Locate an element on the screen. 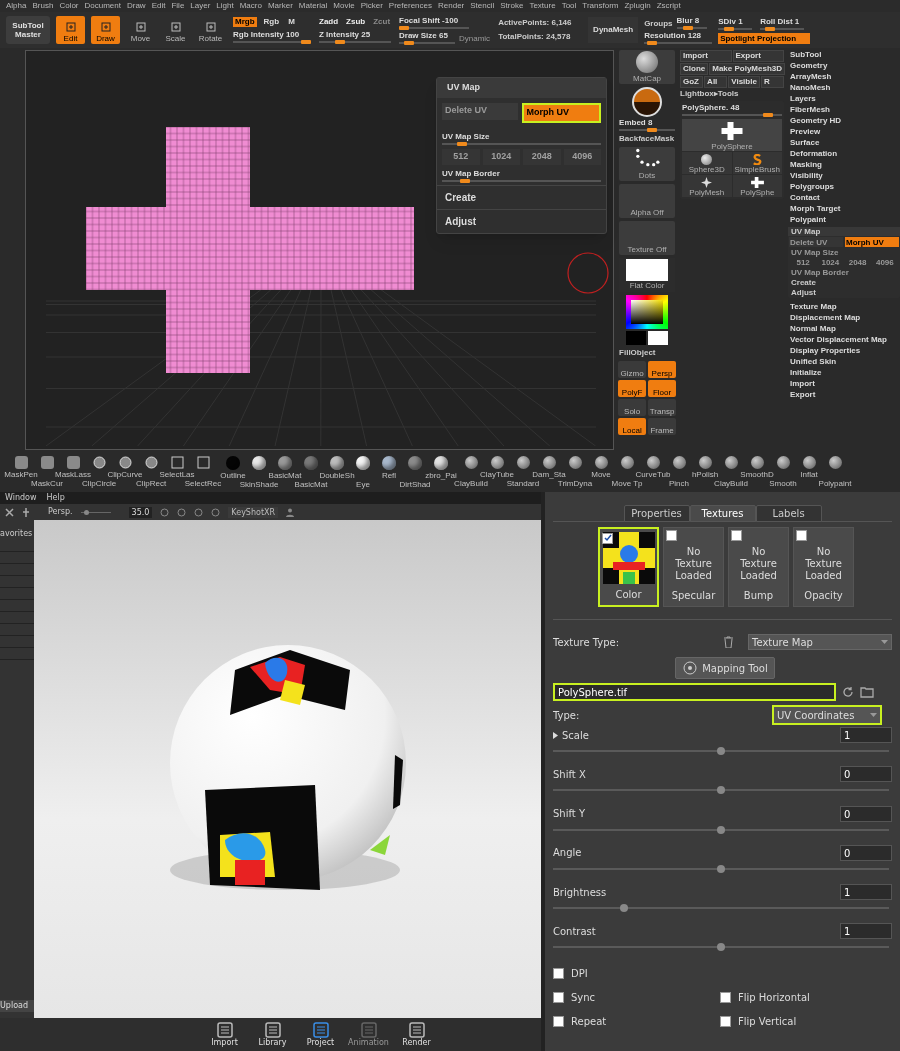  primary-color-swatch is located at coordinates (636, 338).